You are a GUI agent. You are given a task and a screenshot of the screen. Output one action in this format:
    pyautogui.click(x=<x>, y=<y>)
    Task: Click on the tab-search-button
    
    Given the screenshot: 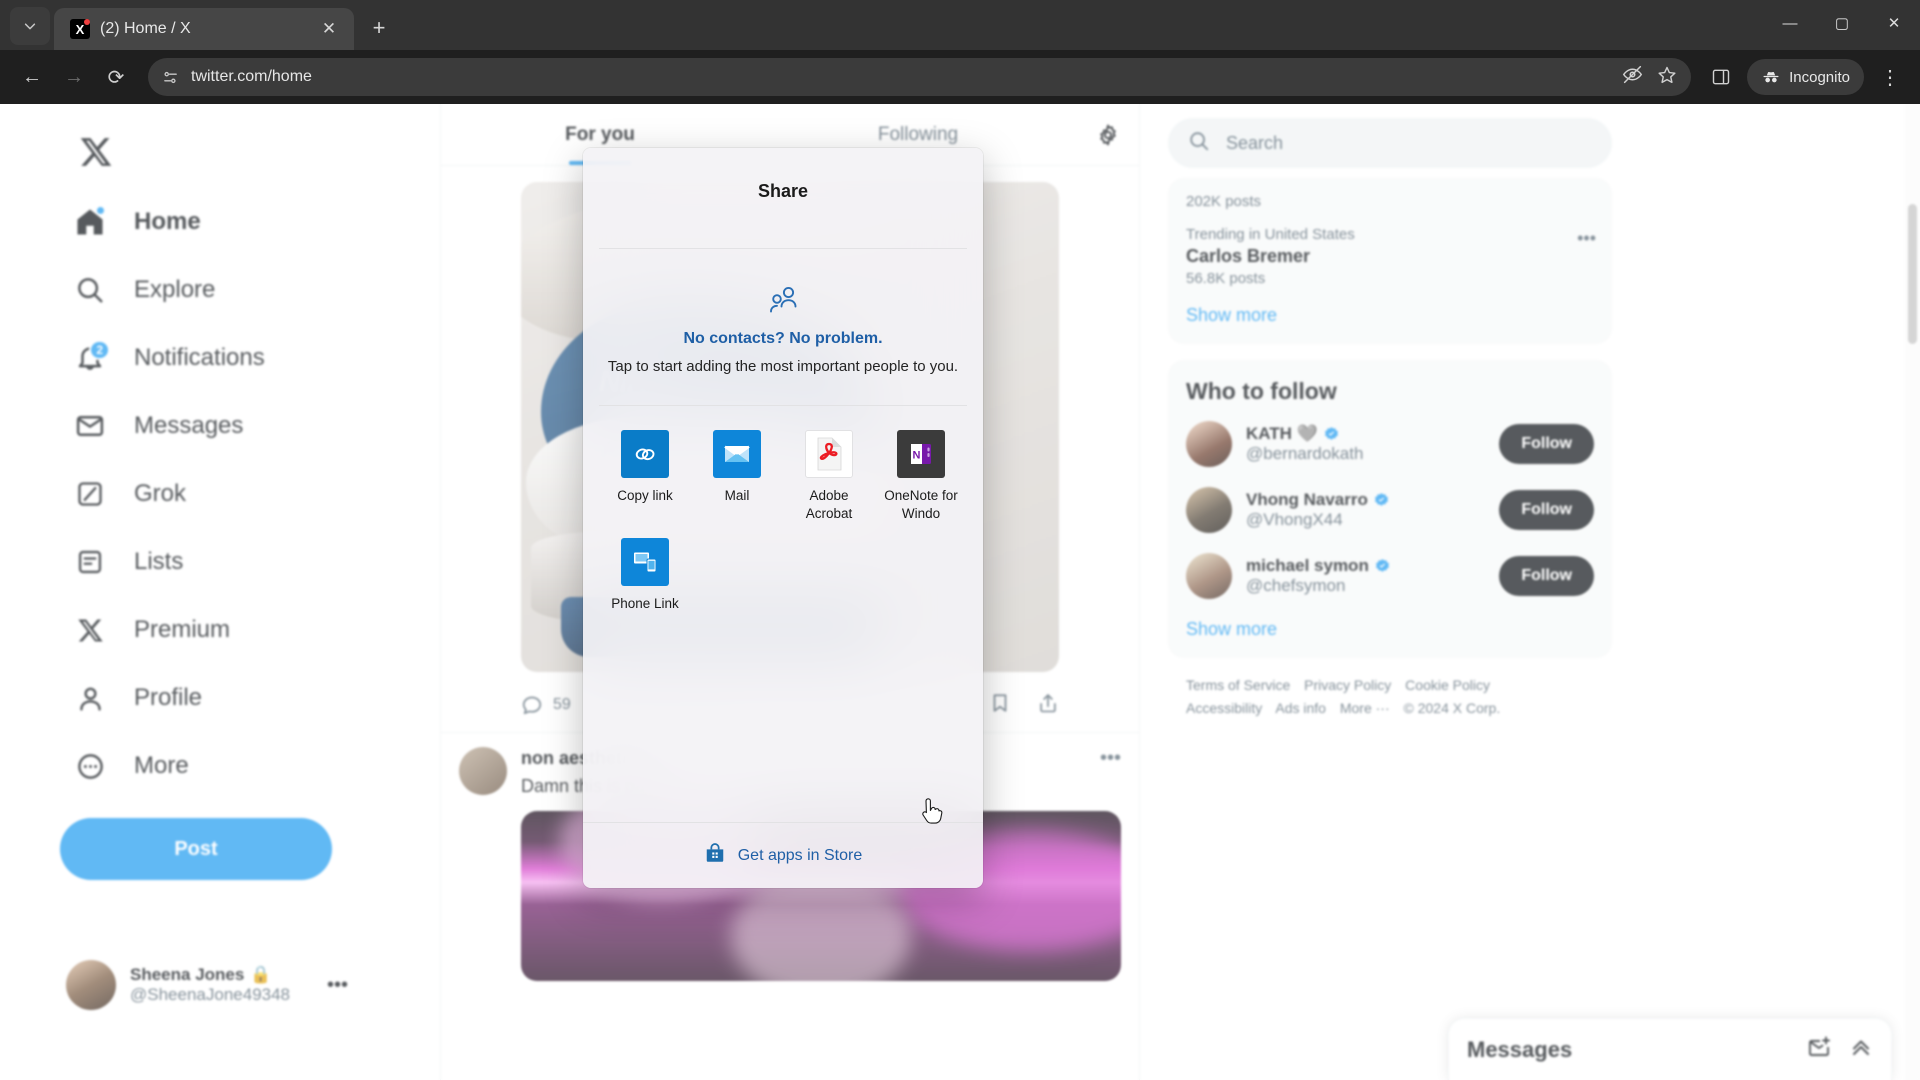 What is the action you would take?
    pyautogui.click(x=30, y=26)
    